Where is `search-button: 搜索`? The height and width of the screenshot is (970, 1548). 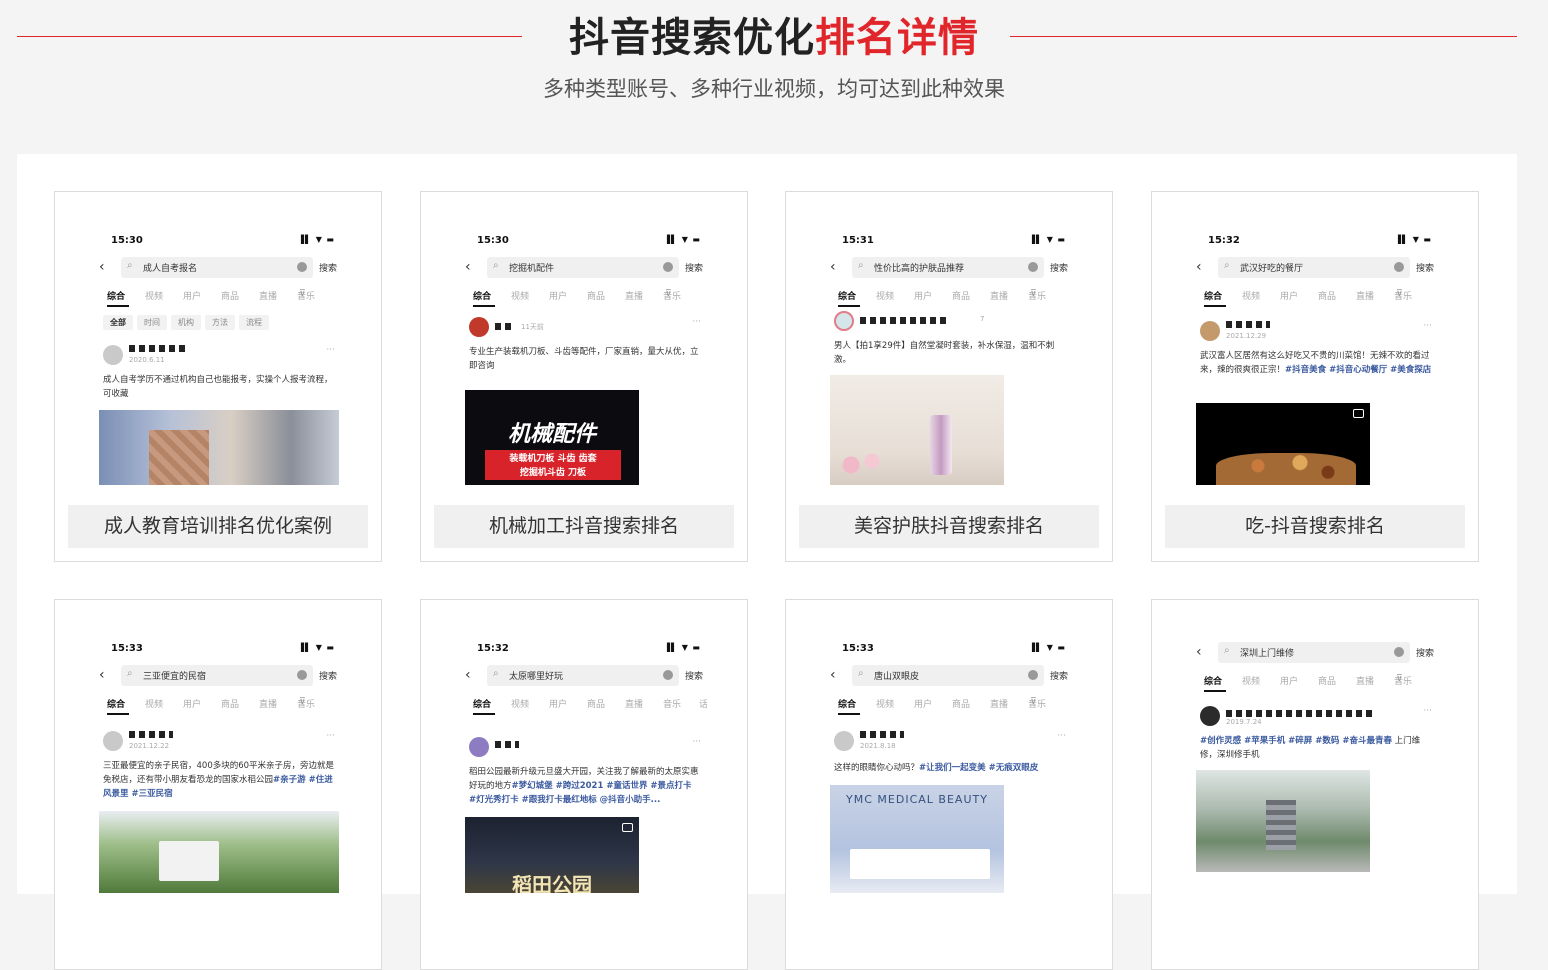
search-button: 搜索 is located at coordinates (1425, 654).